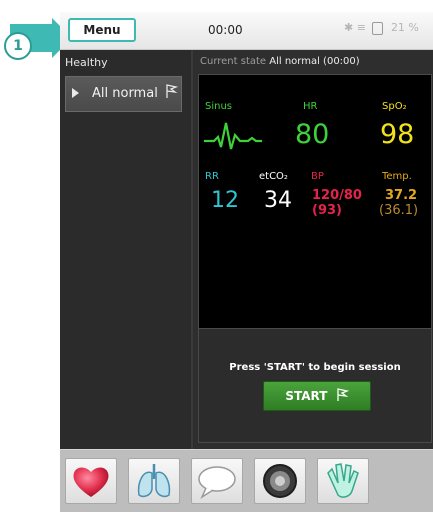 This screenshot has height=512, width=433. I want to click on panel-divider, so click(192, 250).